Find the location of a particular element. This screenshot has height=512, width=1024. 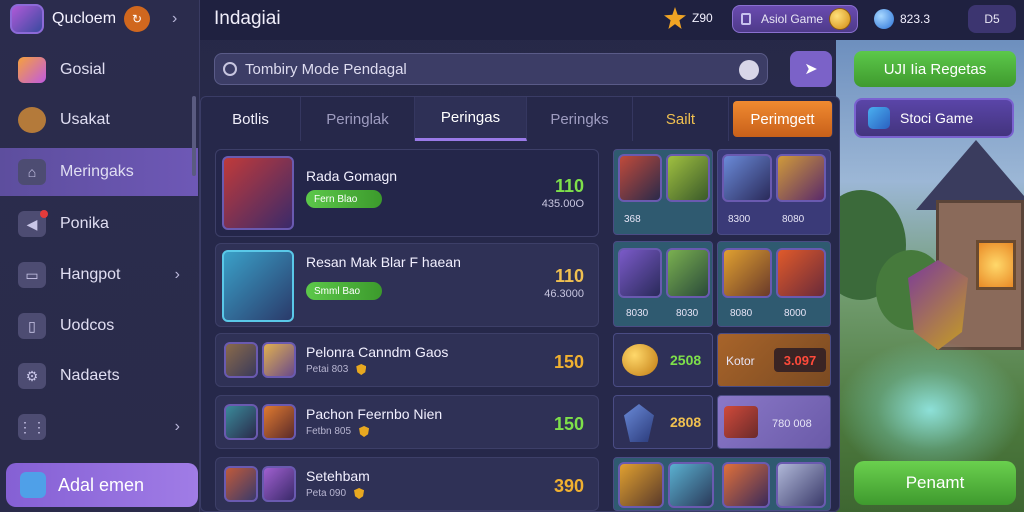

shop-card: 780 008 is located at coordinates (774, 422).